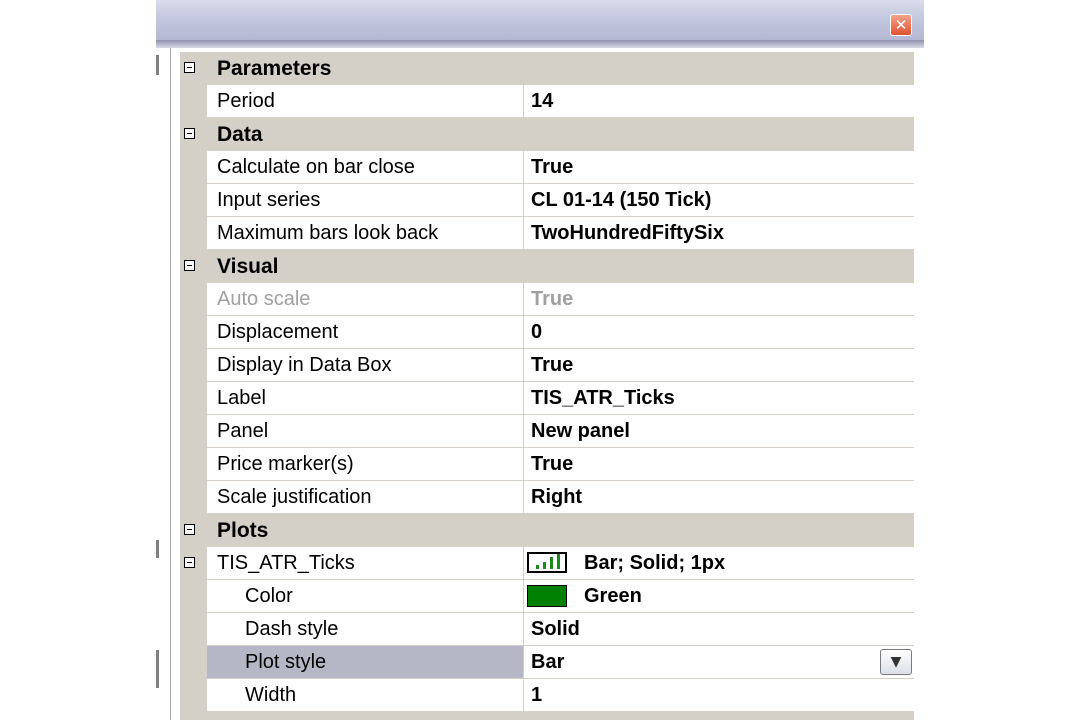 The height and width of the screenshot is (720, 1080). What do you see at coordinates (542, 101) in the screenshot?
I see `property-value: 14` at bounding box center [542, 101].